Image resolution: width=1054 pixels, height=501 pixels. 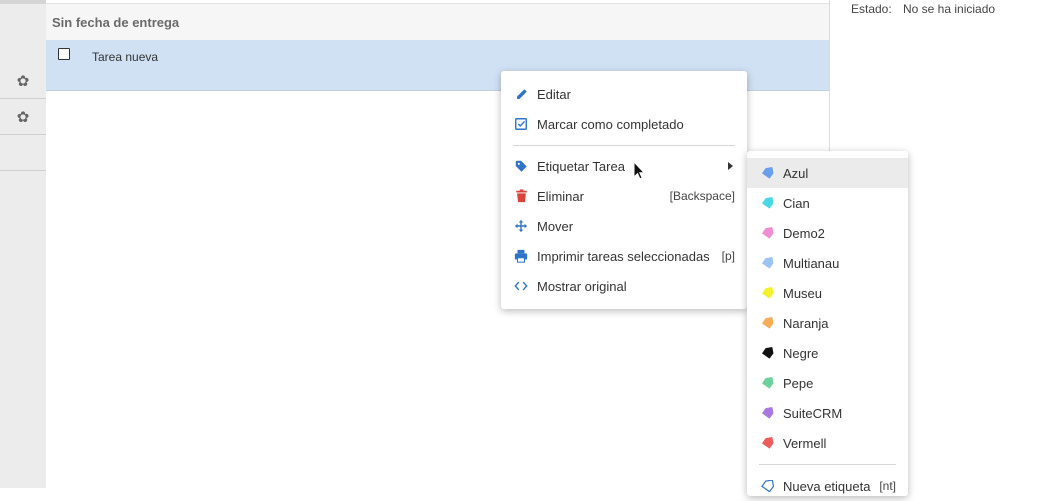 I want to click on tag-label: Negre, so click(x=801, y=353).